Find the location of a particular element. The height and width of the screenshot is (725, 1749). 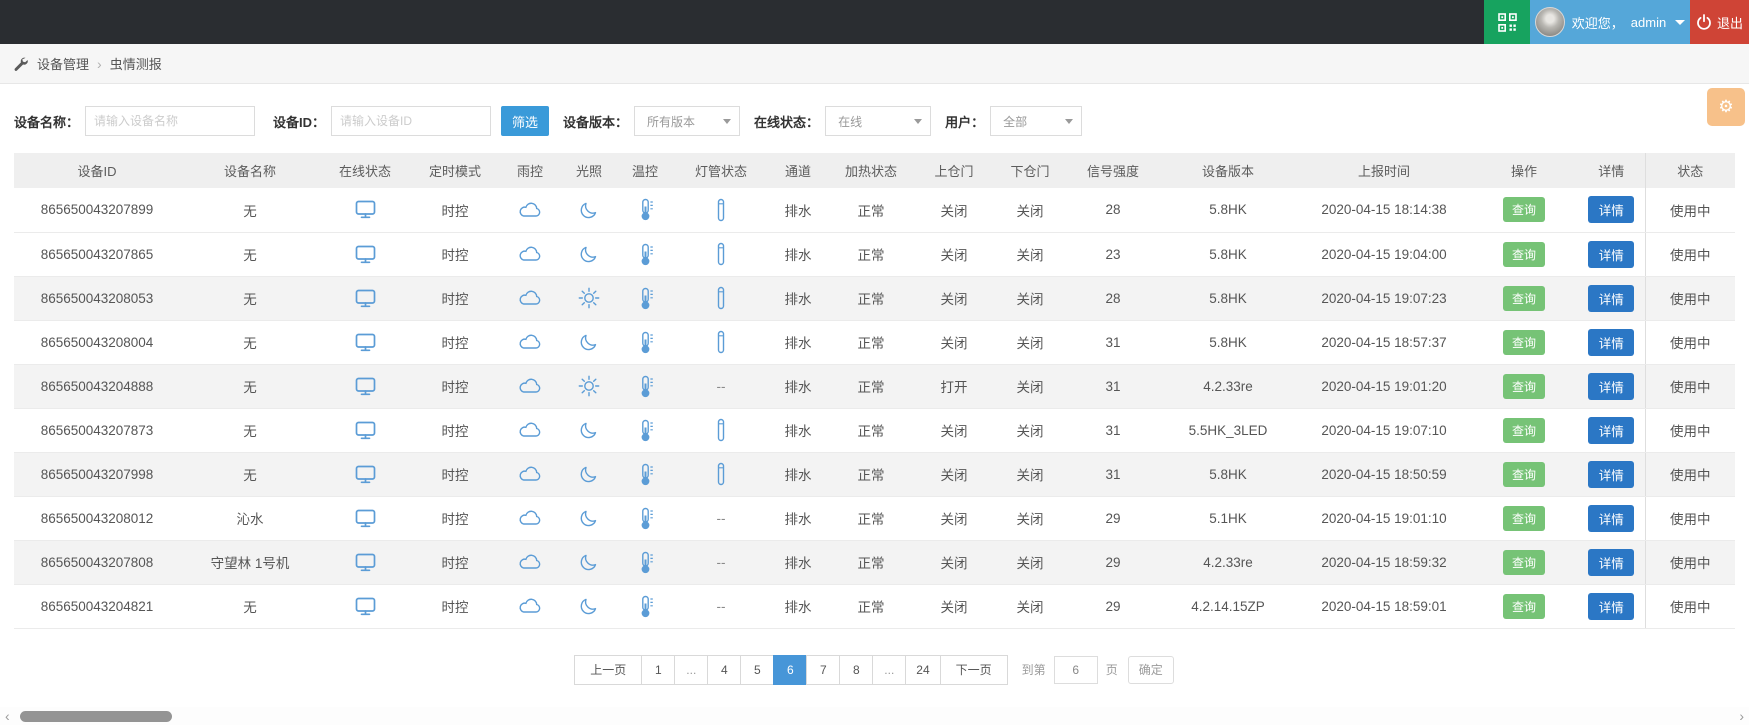

device-id-cell: 865650043208012 is located at coordinates (97, 518).